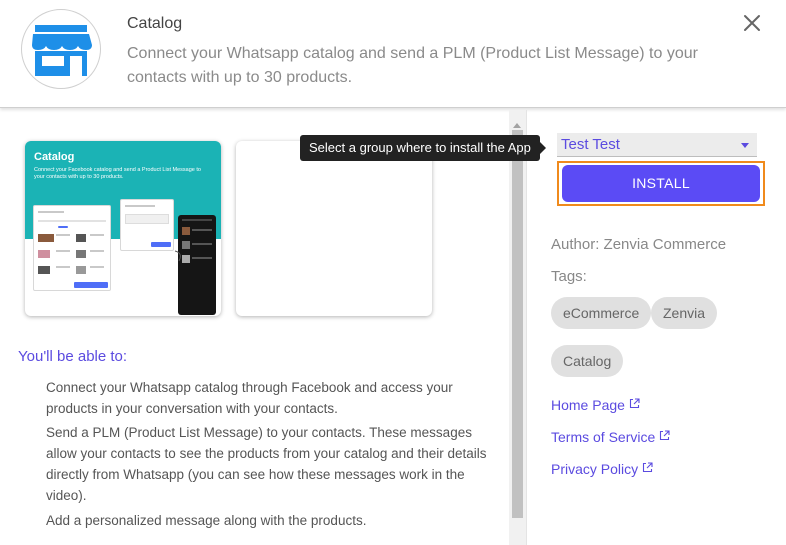 The width and height of the screenshot is (786, 545). Describe the element at coordinates (745, 145) in the screenshot. I see `chevron-down-icon` at that location.